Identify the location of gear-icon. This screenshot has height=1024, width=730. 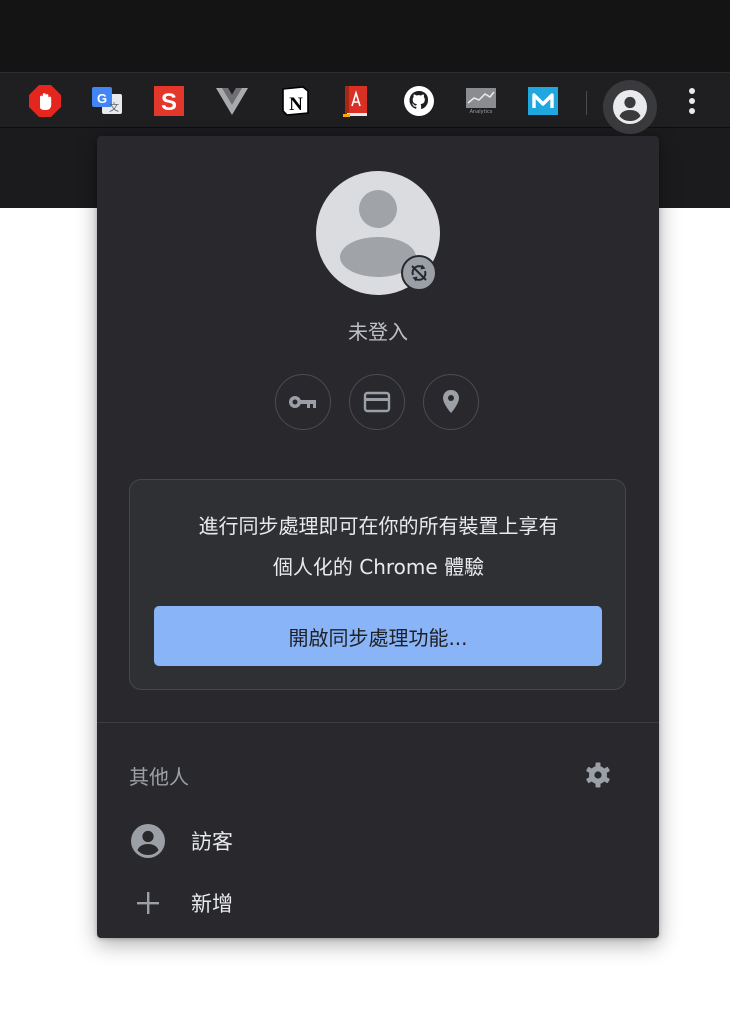
(598, 775).